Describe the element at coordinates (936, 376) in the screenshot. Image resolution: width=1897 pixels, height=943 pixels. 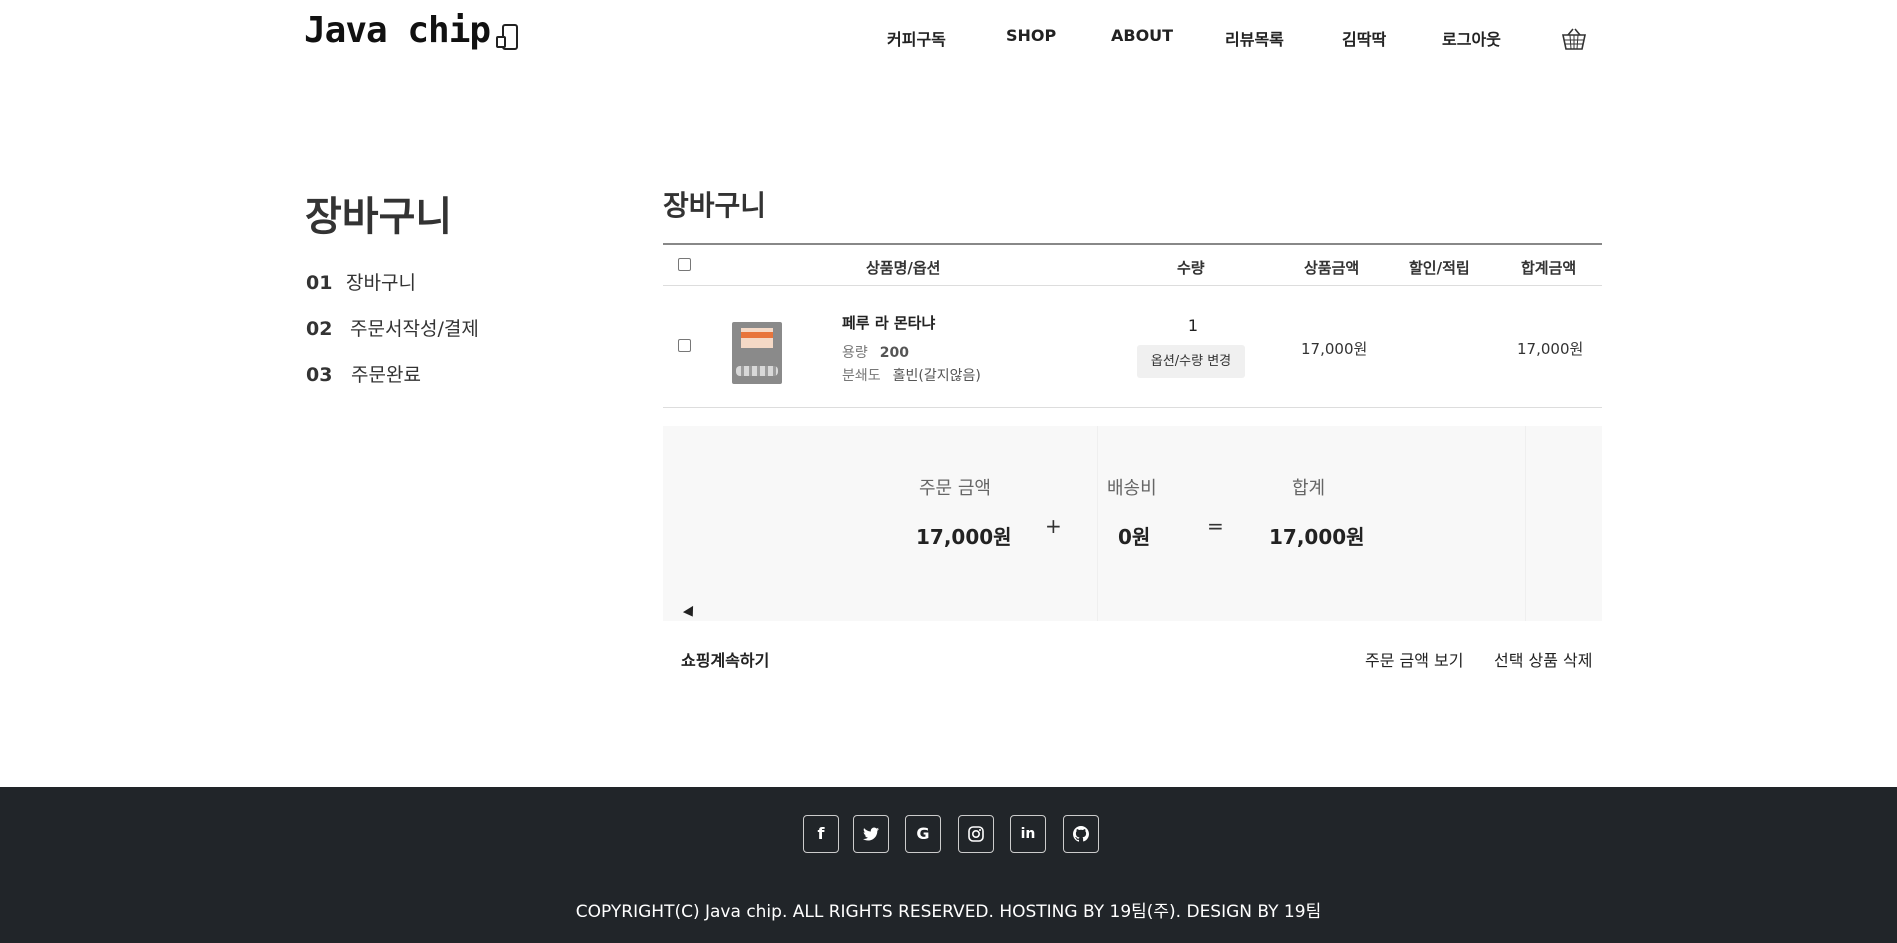
I see `option-value: 홀빈(갈지않음)` at that location.